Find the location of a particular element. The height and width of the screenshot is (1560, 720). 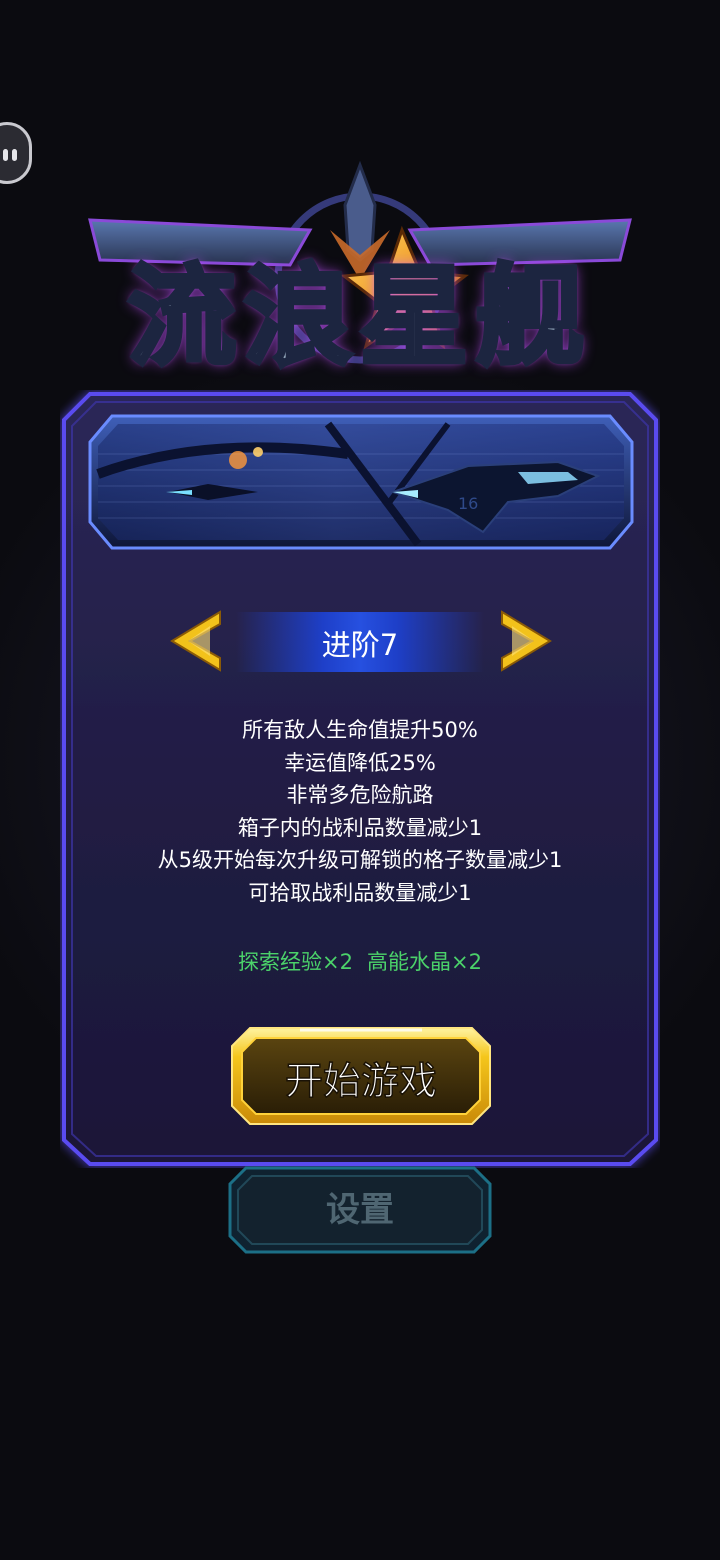

settings-label: 设置 is located at coordinates (360, 1210).